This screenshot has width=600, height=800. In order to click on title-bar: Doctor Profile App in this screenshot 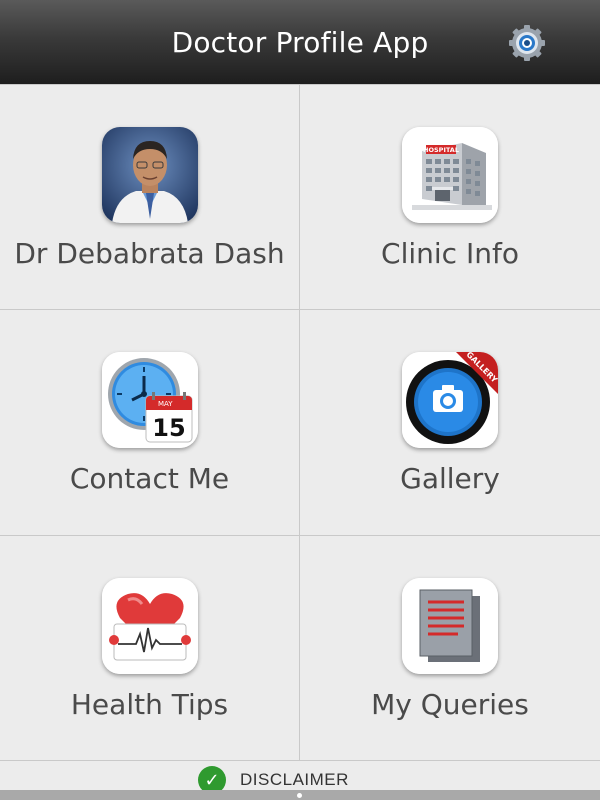, I will do `click(300, 42)`.